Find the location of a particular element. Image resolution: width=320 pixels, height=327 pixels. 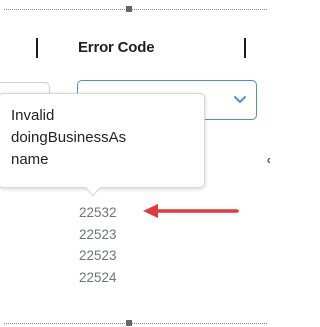

table-header-row: Error Code is located at coordinates (135, 48).